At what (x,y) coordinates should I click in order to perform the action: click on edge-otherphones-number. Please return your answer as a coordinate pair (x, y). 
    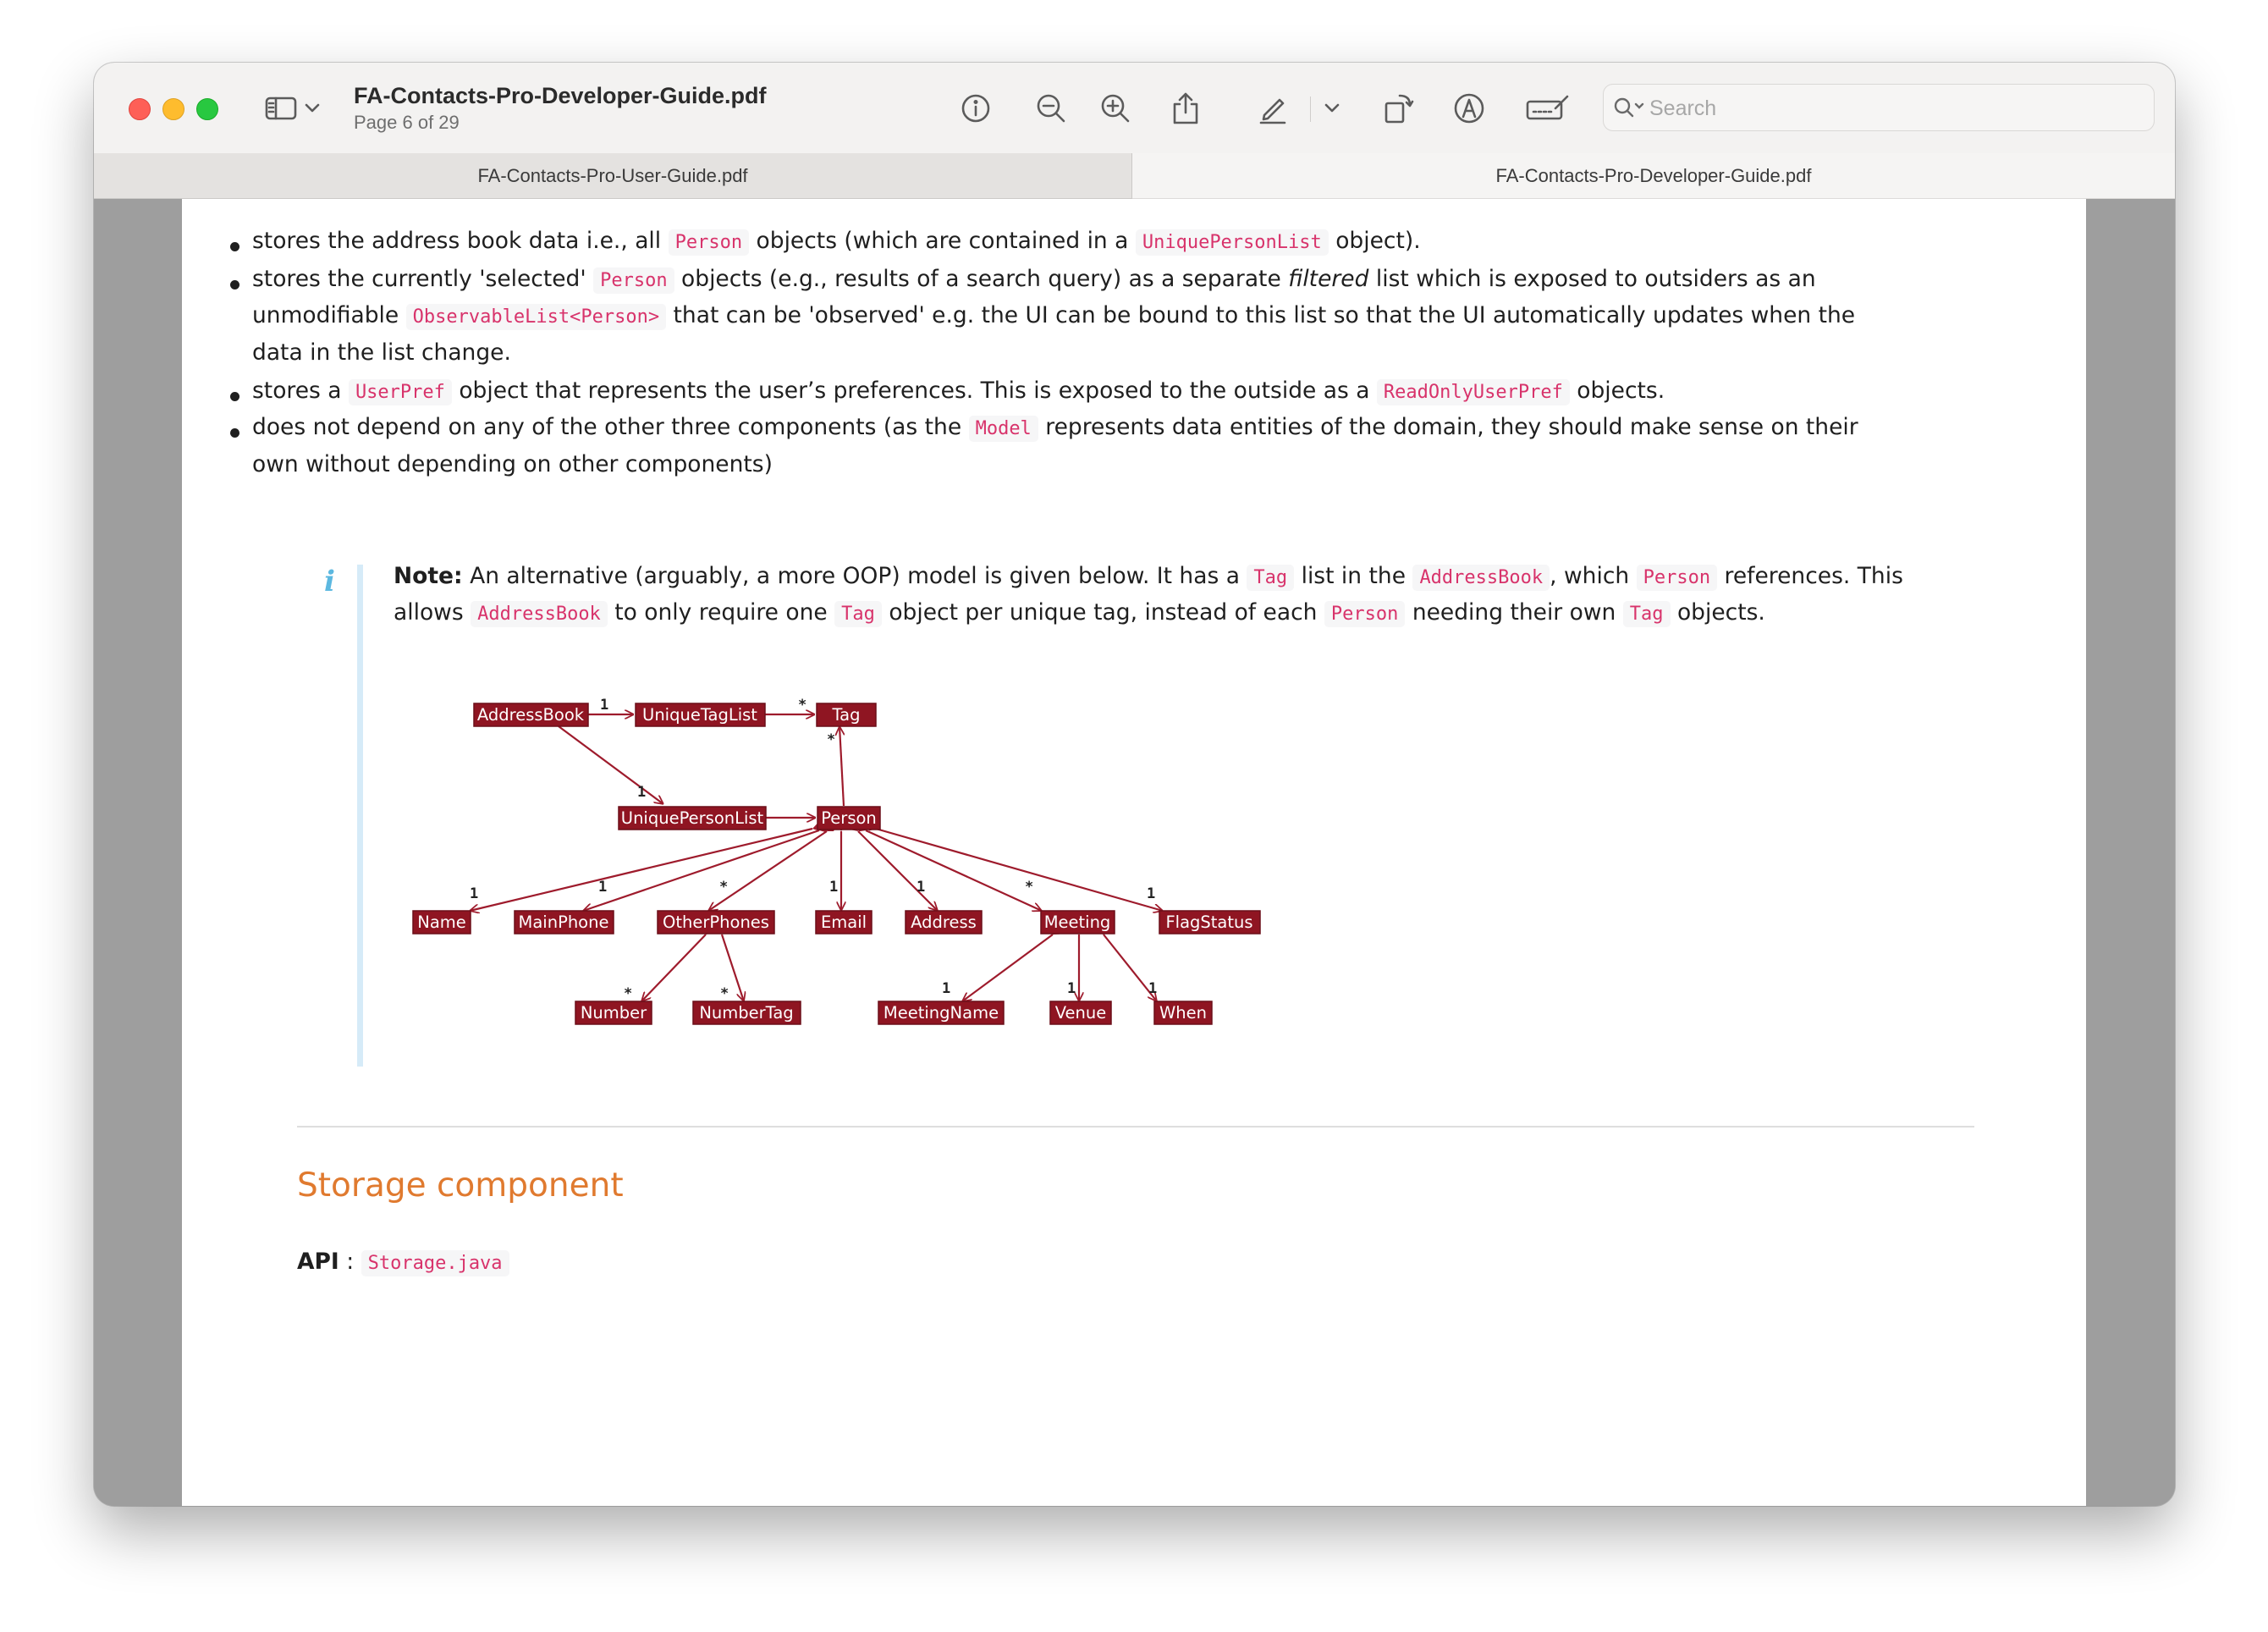
    Looking at the image, I should click on (674, 968).